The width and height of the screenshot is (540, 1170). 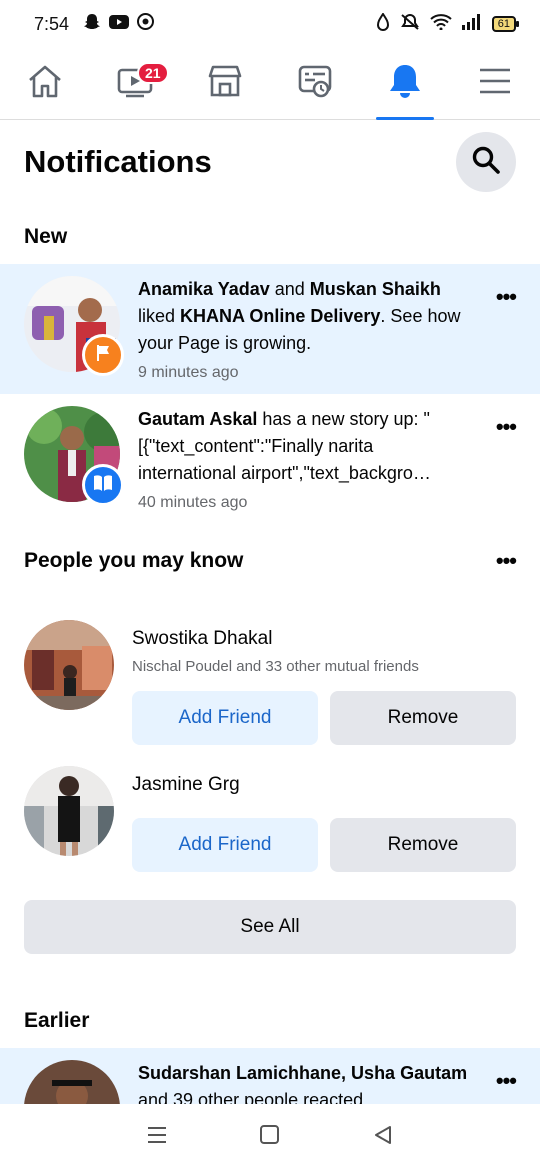 I want to click on story-badge, so click(x=103, y=485).